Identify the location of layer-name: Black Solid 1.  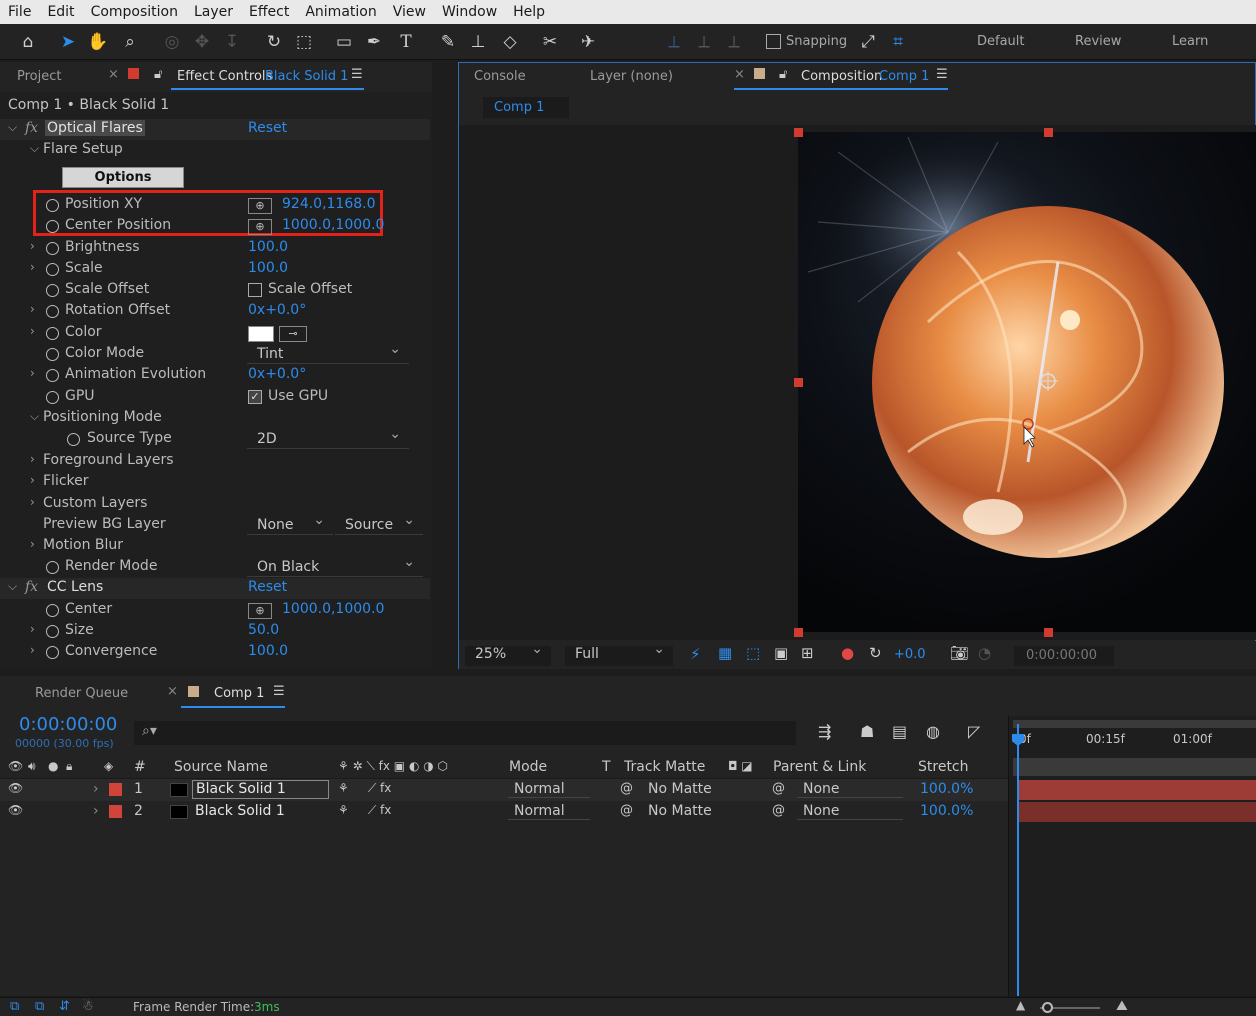
(260, 789).